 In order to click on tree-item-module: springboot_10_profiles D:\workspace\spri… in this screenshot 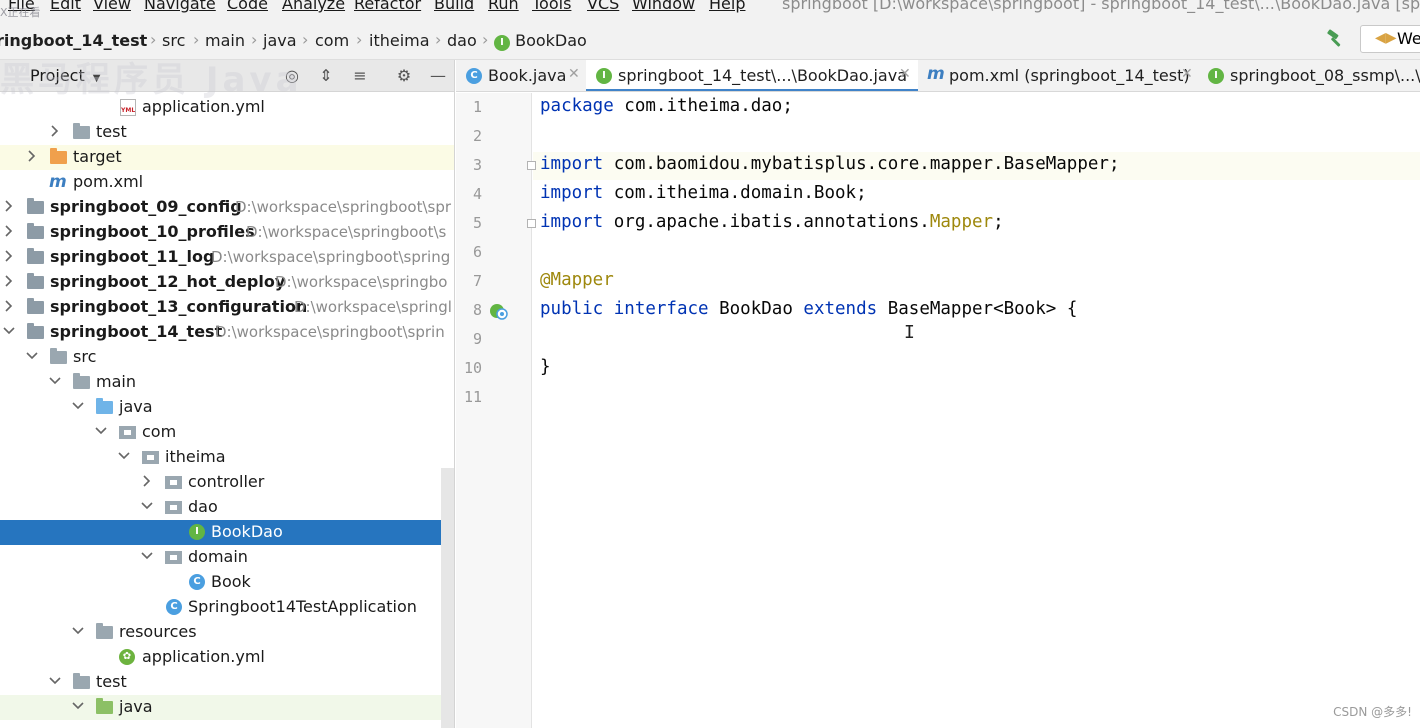, I will do `click(227, 232)`.